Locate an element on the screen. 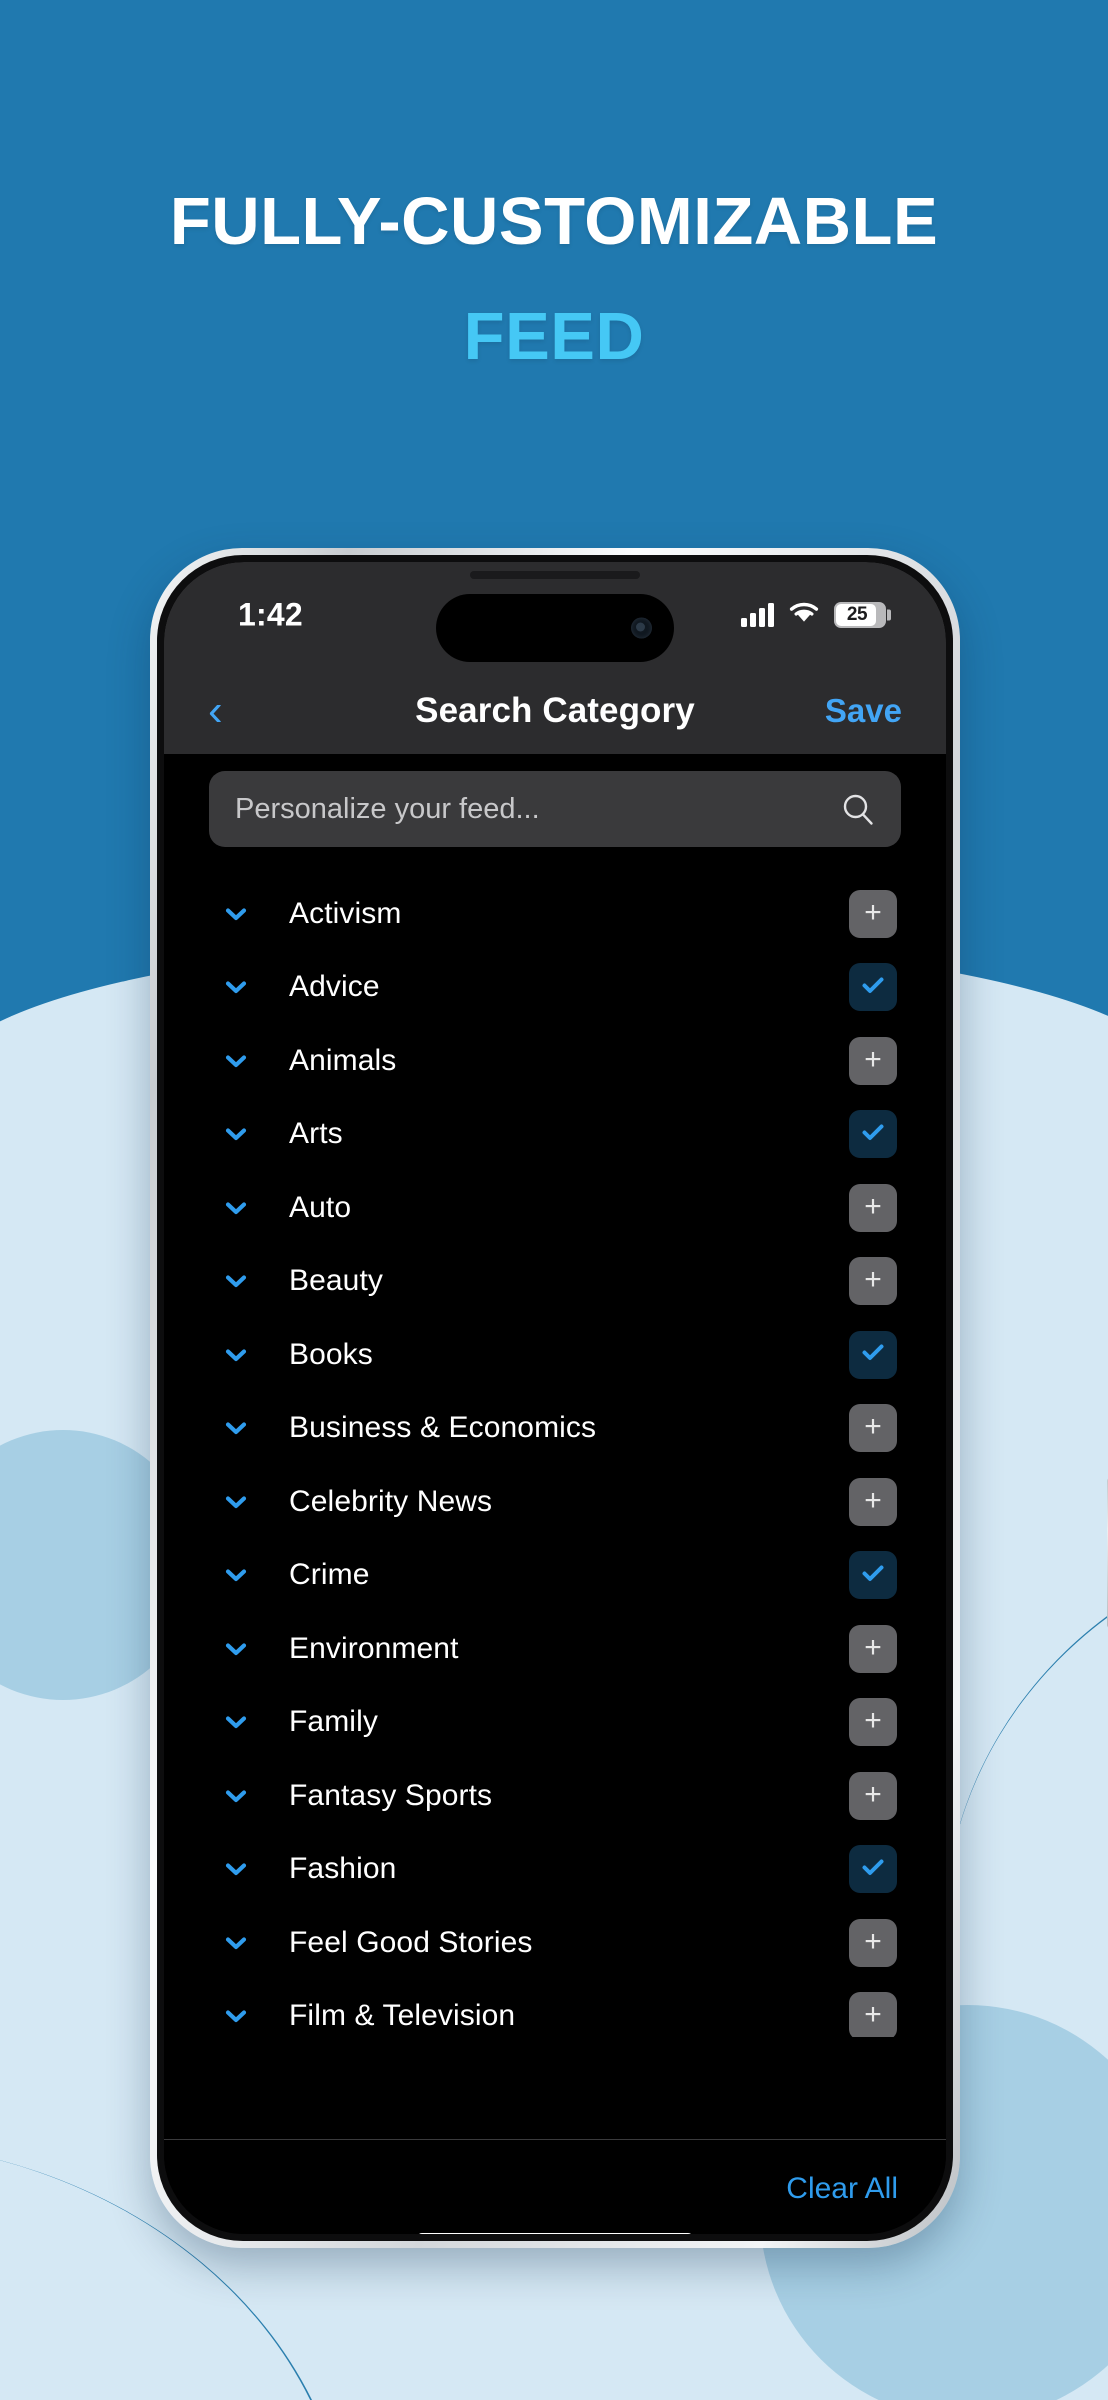 The width and height of the screenshot is (1108, 2400). category-label: Business & Economics is located at coordinates (443, 1428).